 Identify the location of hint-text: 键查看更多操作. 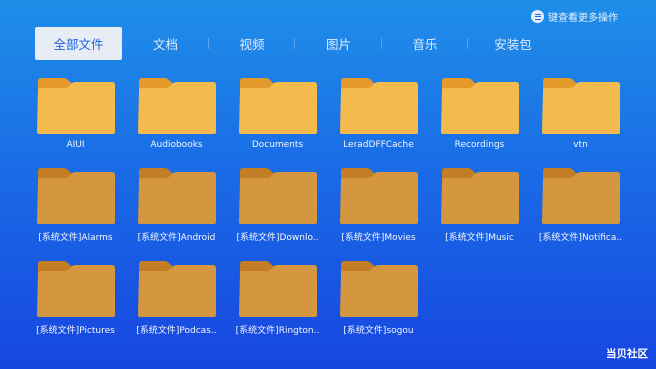
(583, 18).